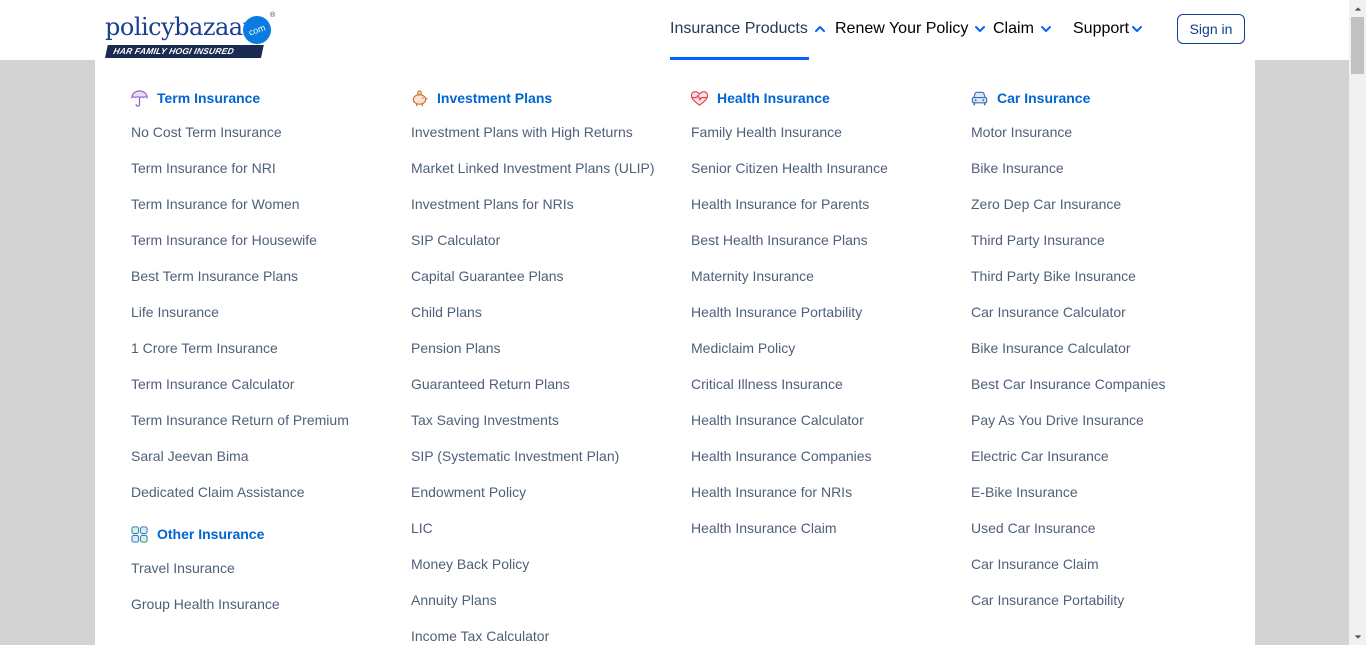 Image resolution: width=1366 pixels, height=645 pixels. I want to click on menu-link: 1 Crore Term Insurance, so click(240, 358).